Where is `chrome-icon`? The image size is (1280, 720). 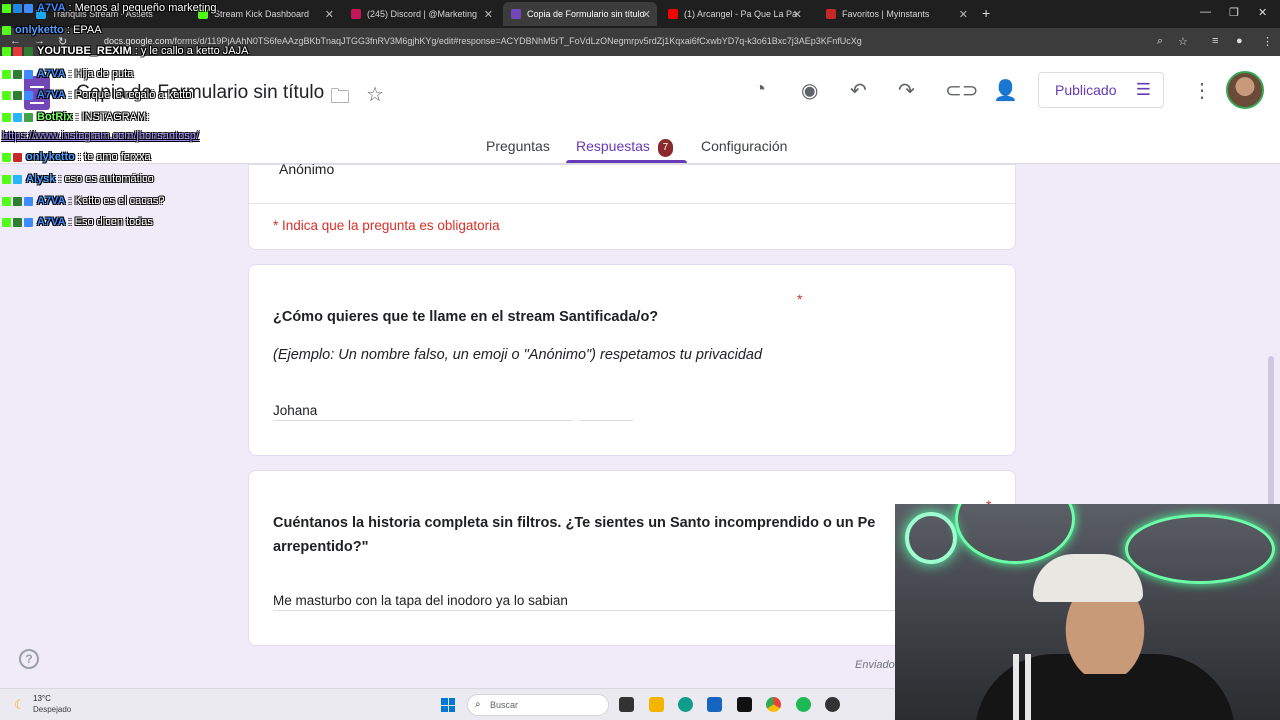 chrome-icon is located at coordinates (773, 704).